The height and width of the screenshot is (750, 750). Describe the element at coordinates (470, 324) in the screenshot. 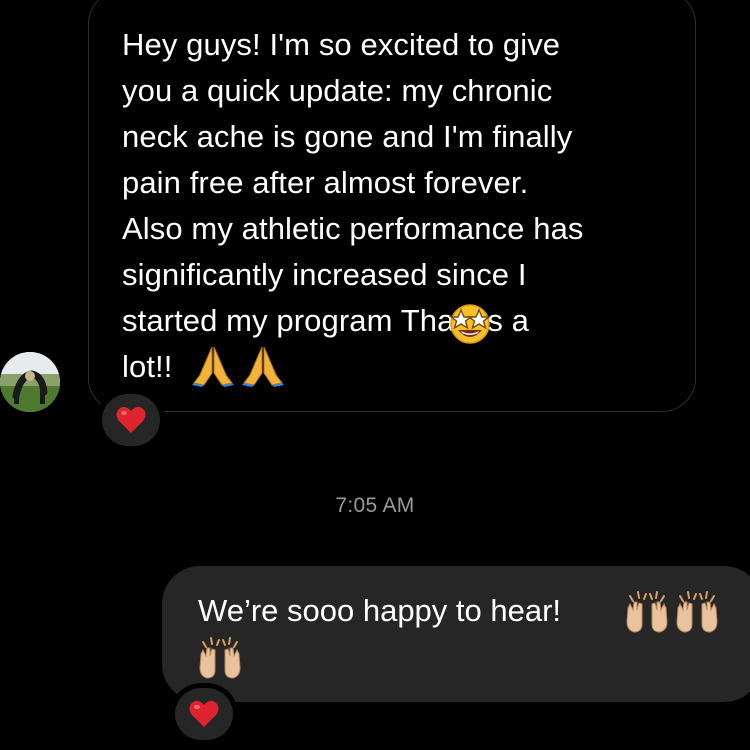

I see `star-struck-emoji-icon` at that location.